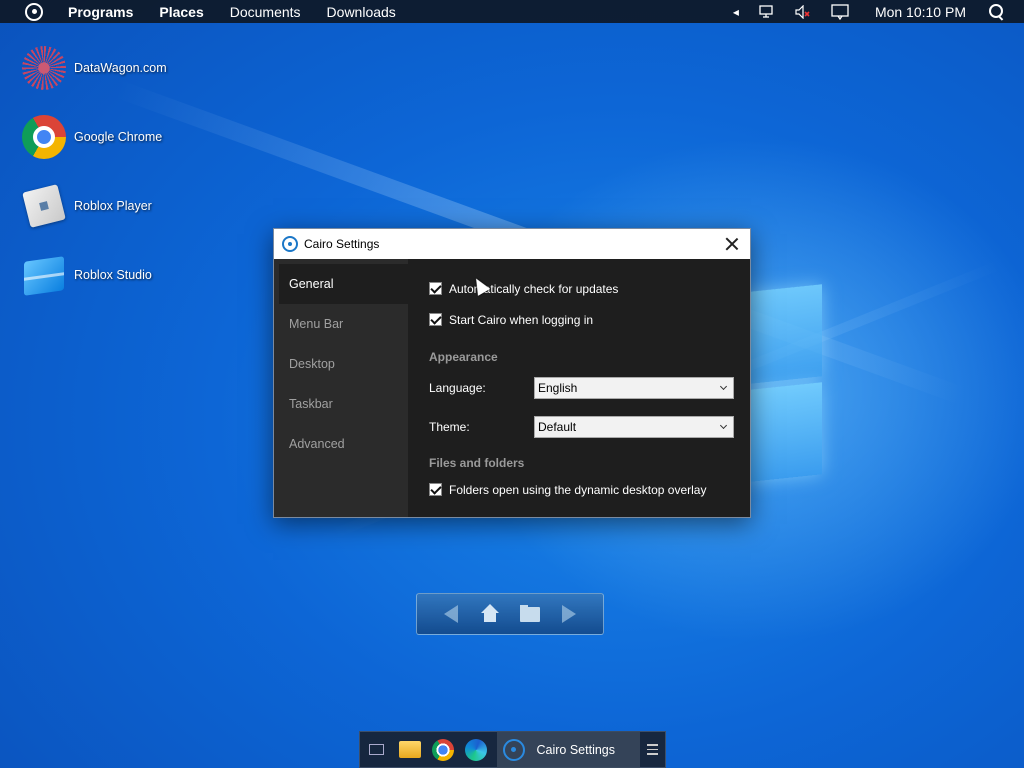 This screenshot has height=768, width=1024. Describe the element at coordinates (652, 749) in the screenshot. I see `hamburger-menu-icon` at that location.